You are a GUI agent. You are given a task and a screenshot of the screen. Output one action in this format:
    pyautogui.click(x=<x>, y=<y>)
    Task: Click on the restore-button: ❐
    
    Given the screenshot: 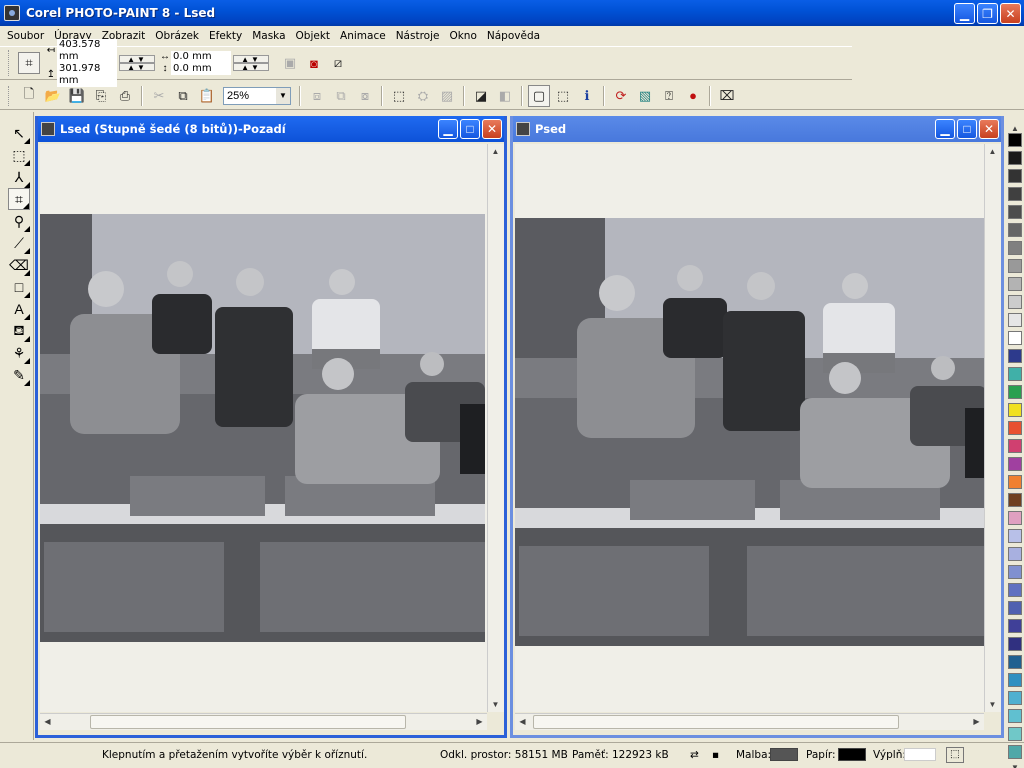 What is the action you would take?
    pyautogui.click(x=987, y=13)
    